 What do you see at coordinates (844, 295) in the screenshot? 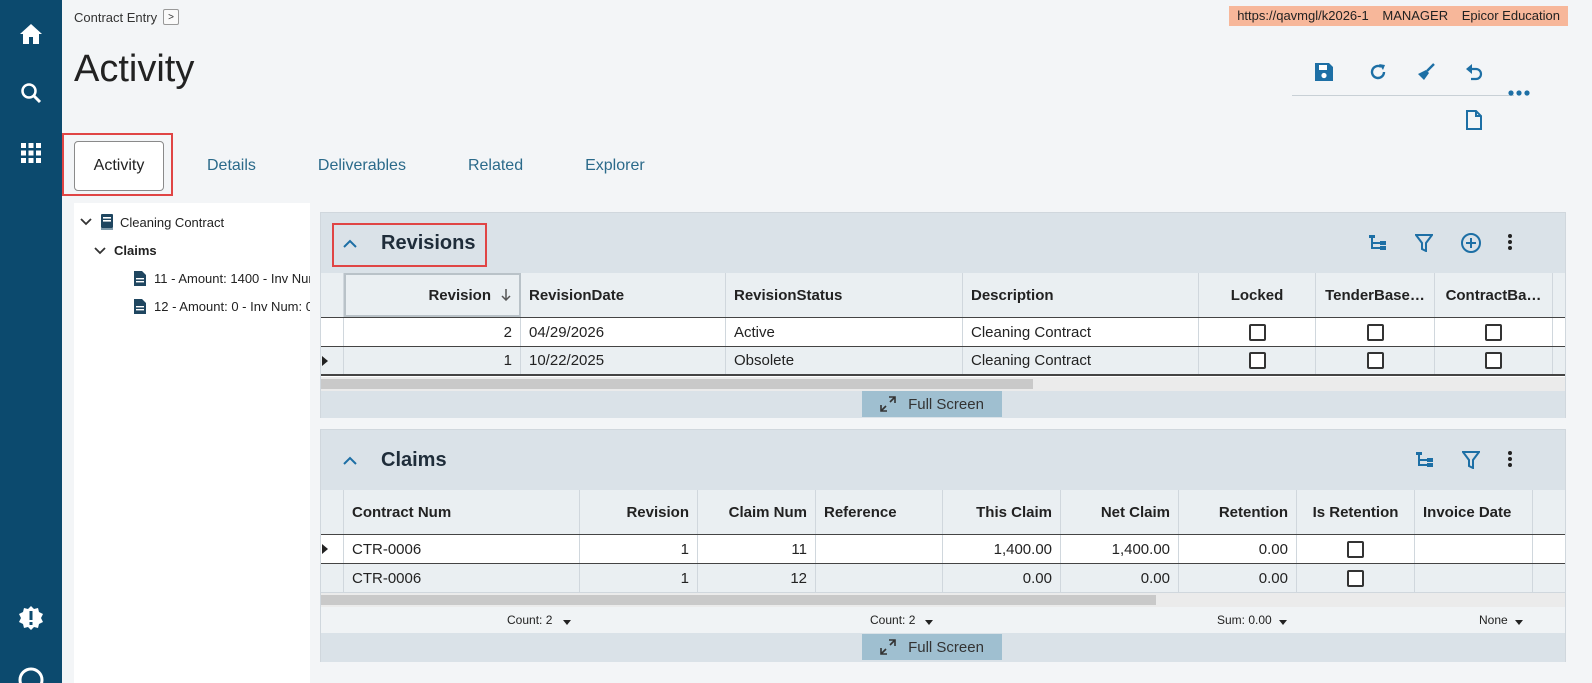
I see `column-header-revisionstatus: RevisionStatus` at bounding box center [844, 295].